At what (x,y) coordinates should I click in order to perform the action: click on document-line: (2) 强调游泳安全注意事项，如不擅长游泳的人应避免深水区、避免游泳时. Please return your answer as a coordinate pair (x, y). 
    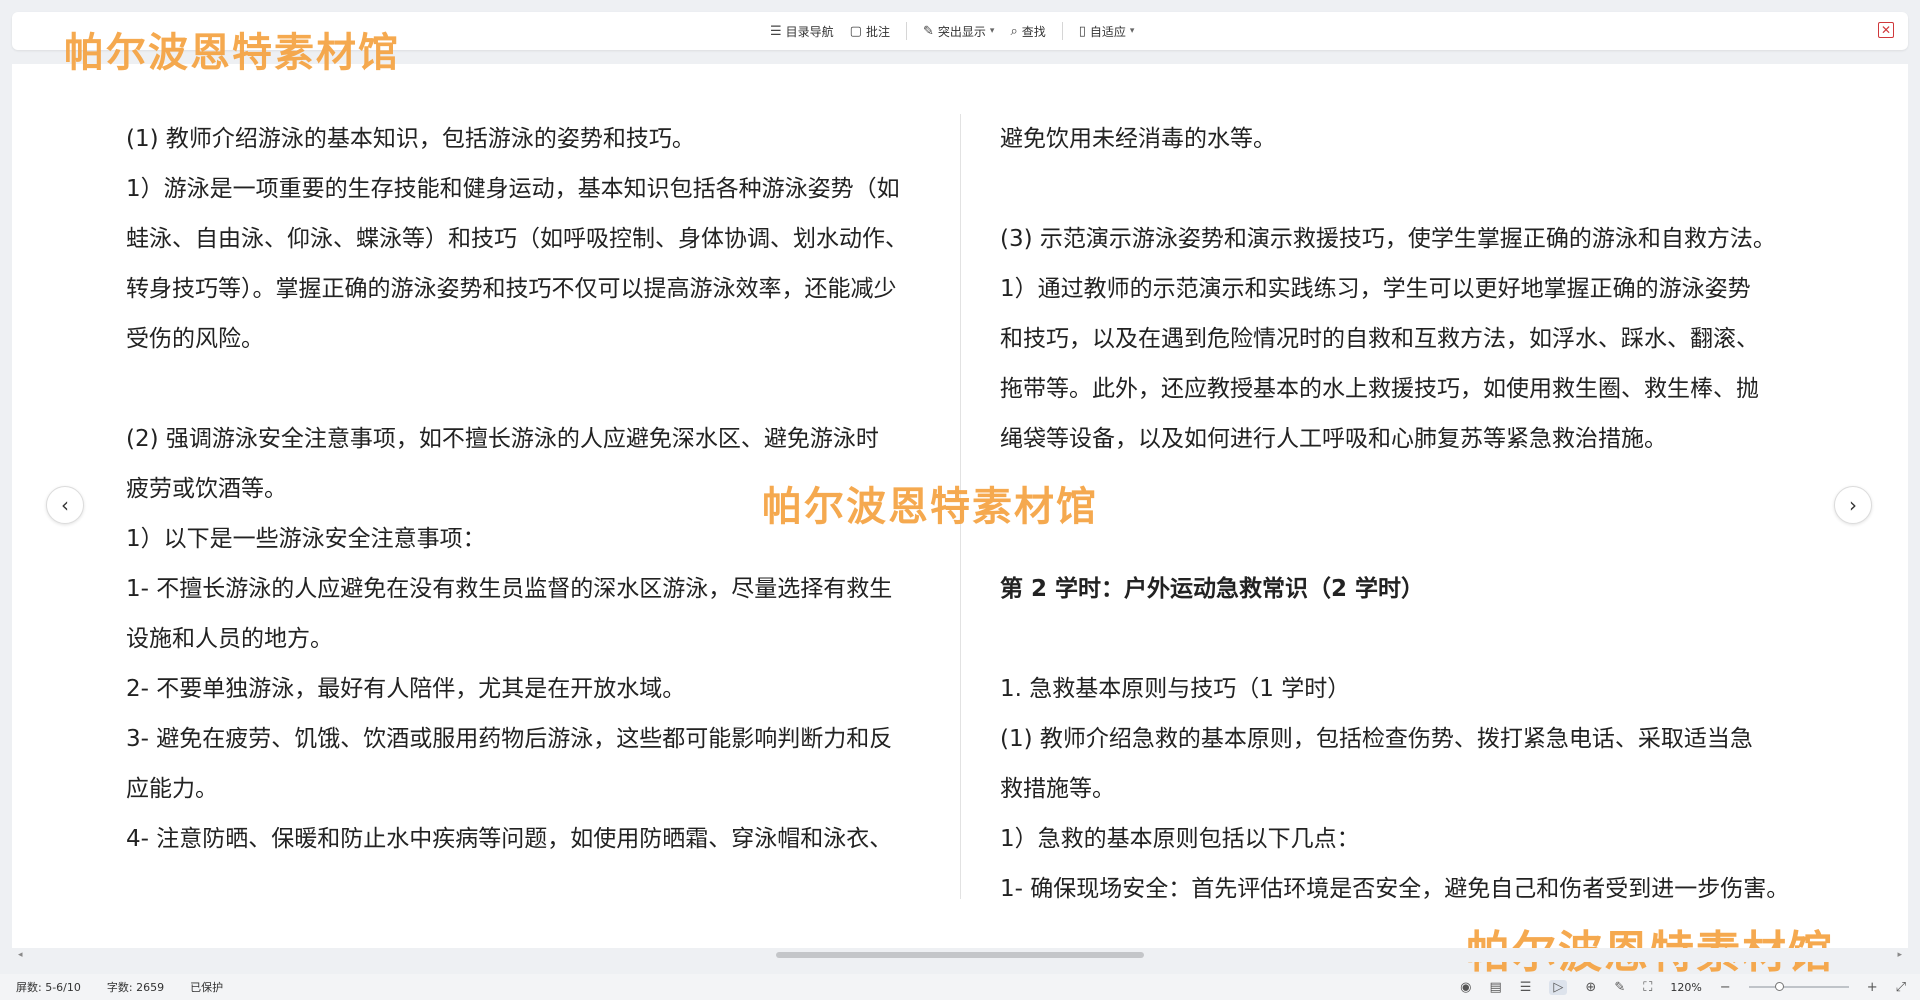
    Looking at the image, I should click on (502, 439).